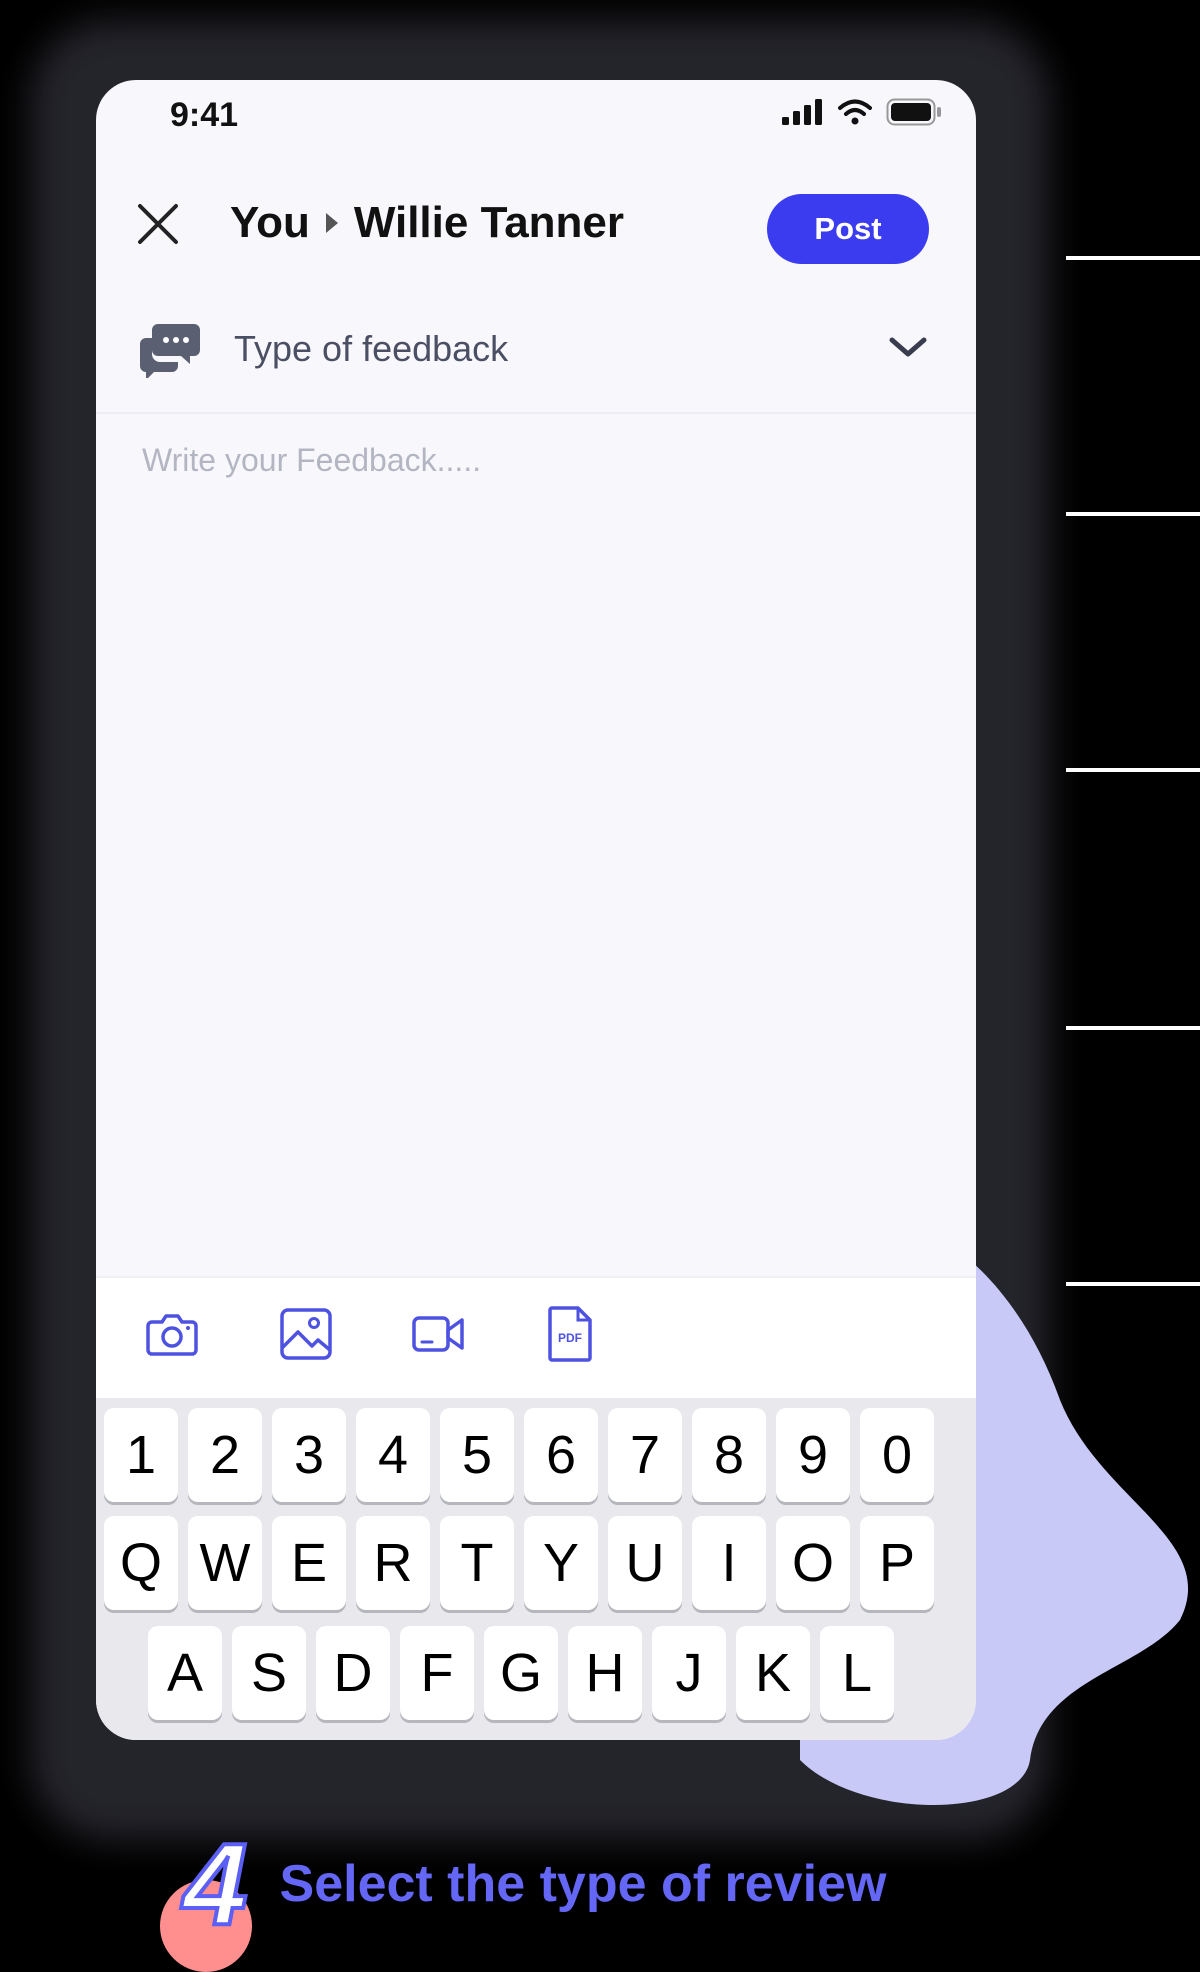  Describe the element at coordinates (645, 1563) in the screenshot. I see `key: U` at that location.